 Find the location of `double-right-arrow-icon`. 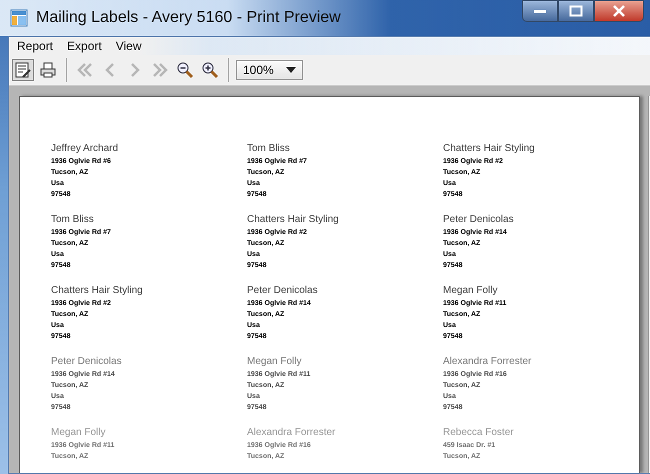

double-right-arrow-icon is located at coordinates (160, 70).